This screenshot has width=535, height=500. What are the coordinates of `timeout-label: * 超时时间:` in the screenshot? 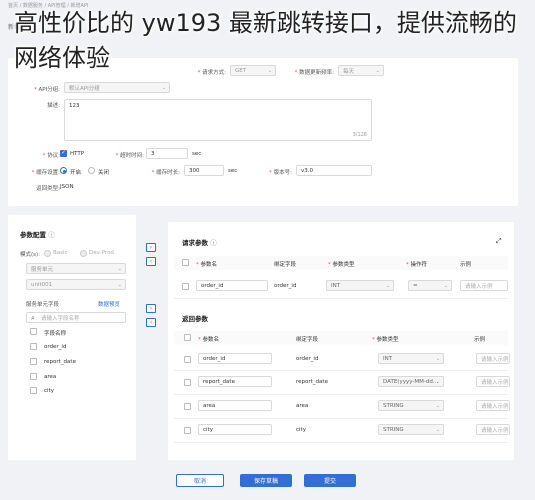 It's located at (129, 156).